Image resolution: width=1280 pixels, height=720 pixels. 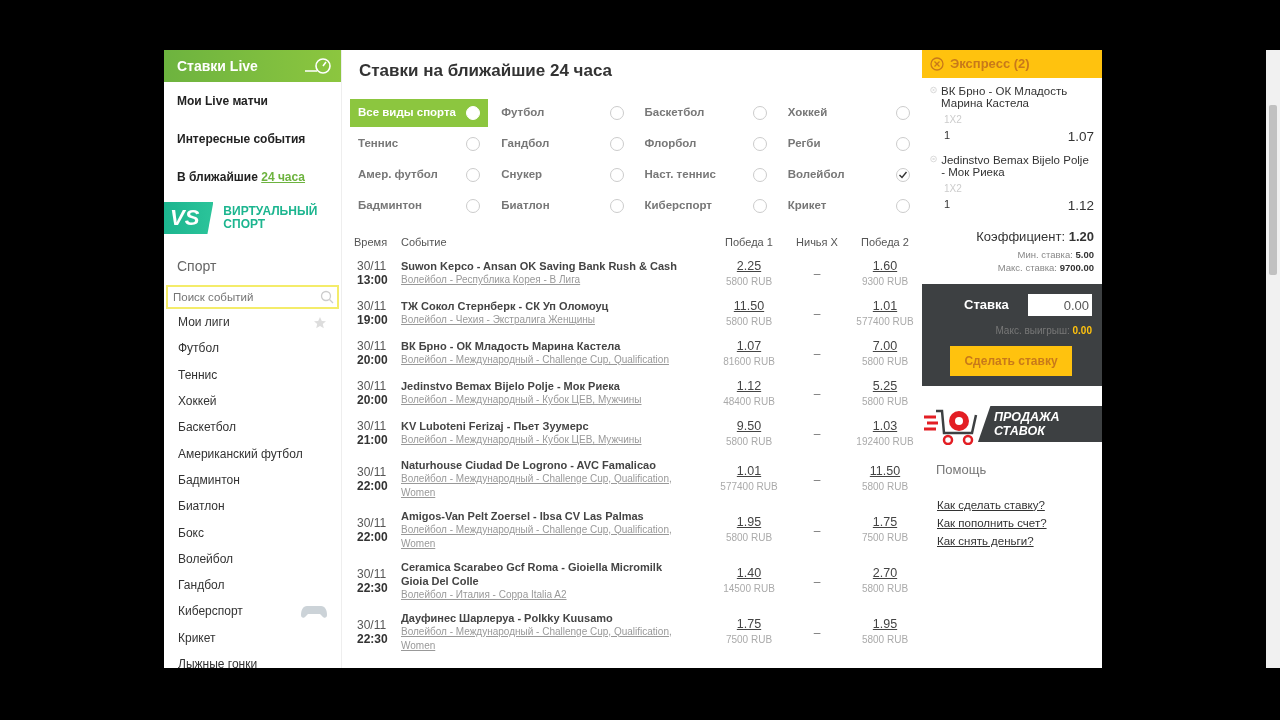 I want to click on sport-item: Бокс, so click(x=191, y=532).